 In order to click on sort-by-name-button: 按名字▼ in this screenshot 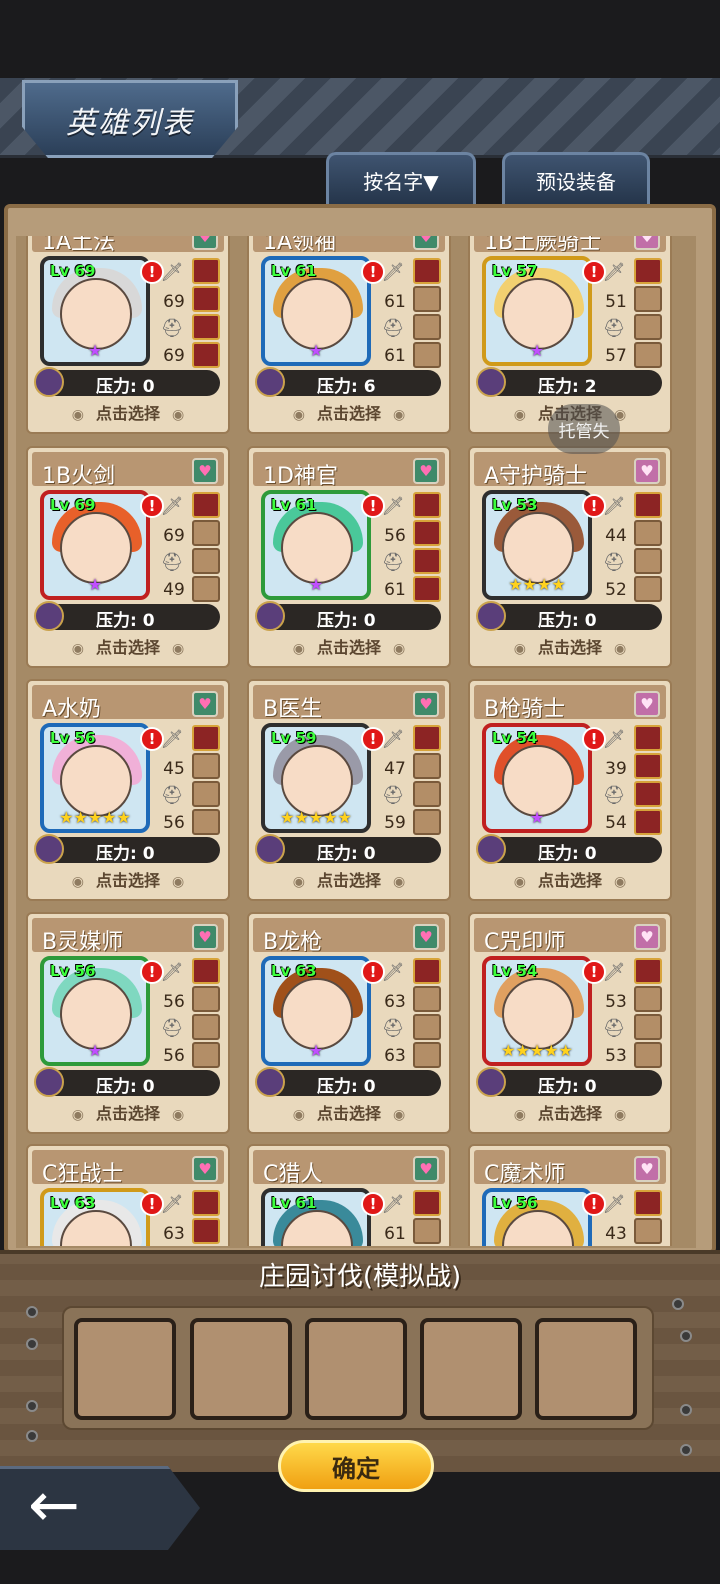, I will do `click(401, 179)`.